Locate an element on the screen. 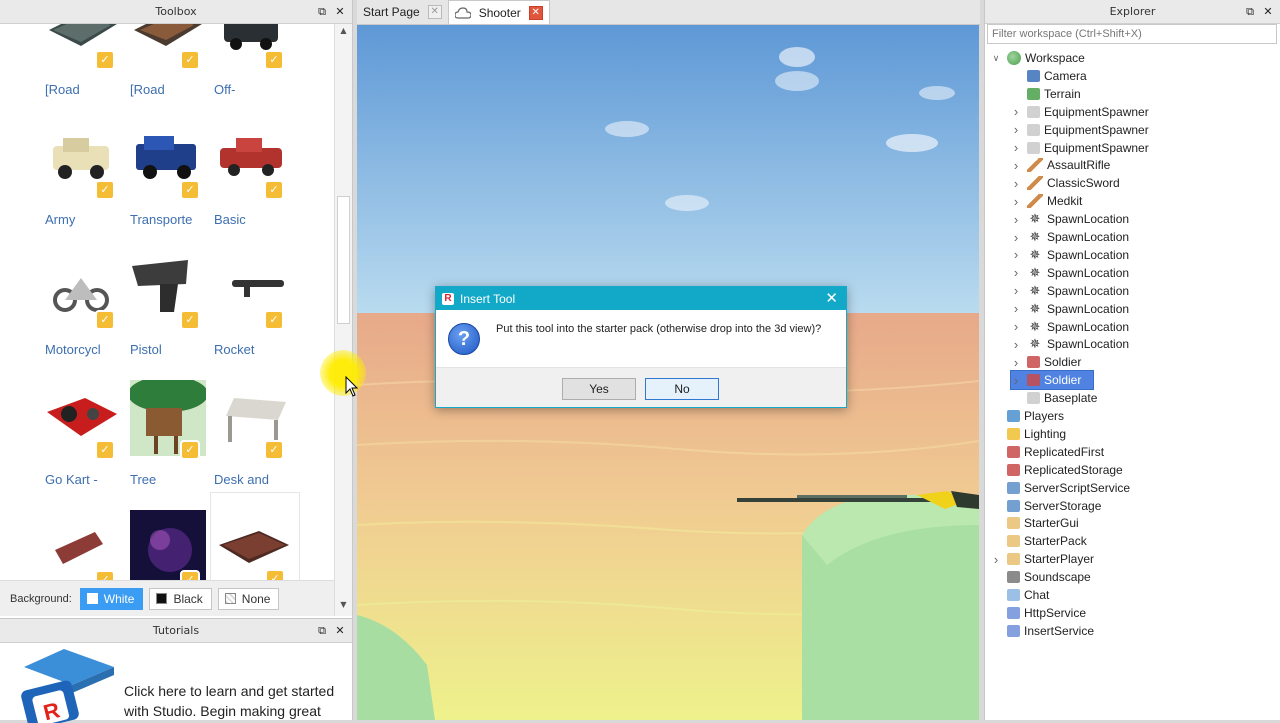 The image size is (1280, 723). tab-start-page: Start Page ✕ is located at coordinates (402, 12).